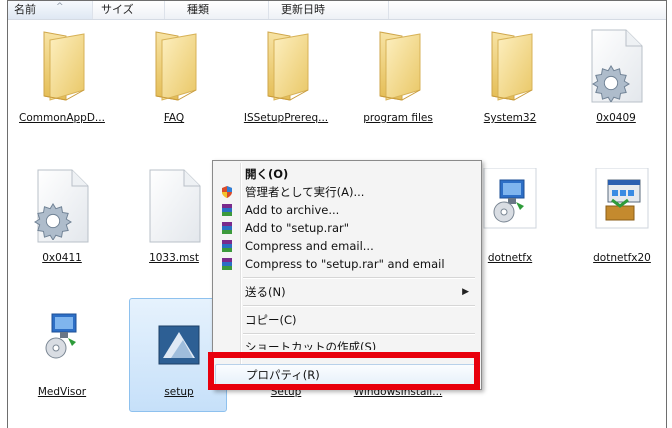 The image size is (672, 428). I want to click on file-item-faq: FAQ, so click(174, 83).